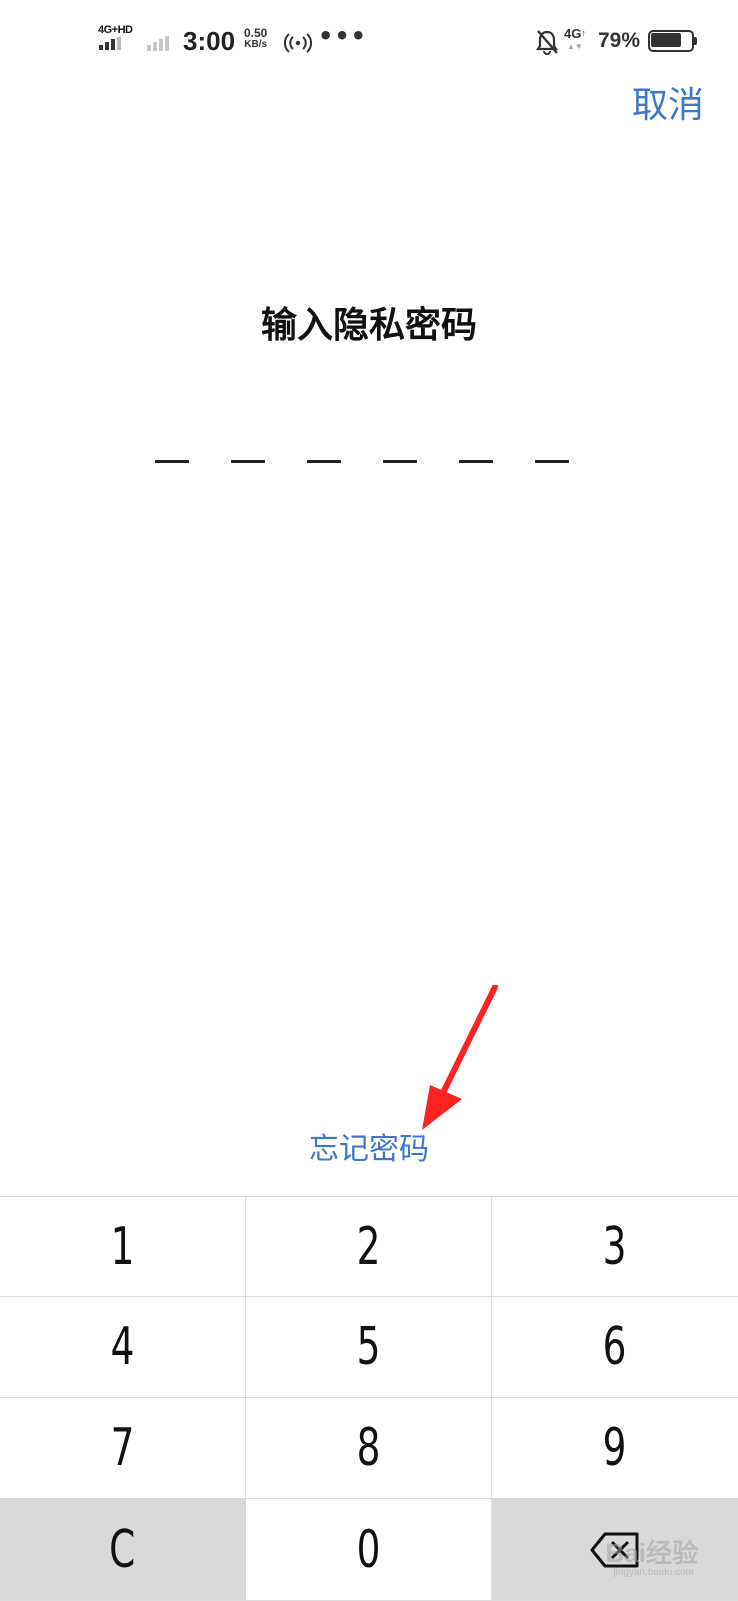  I want to click on key-label: 6, so click(615, 1347).